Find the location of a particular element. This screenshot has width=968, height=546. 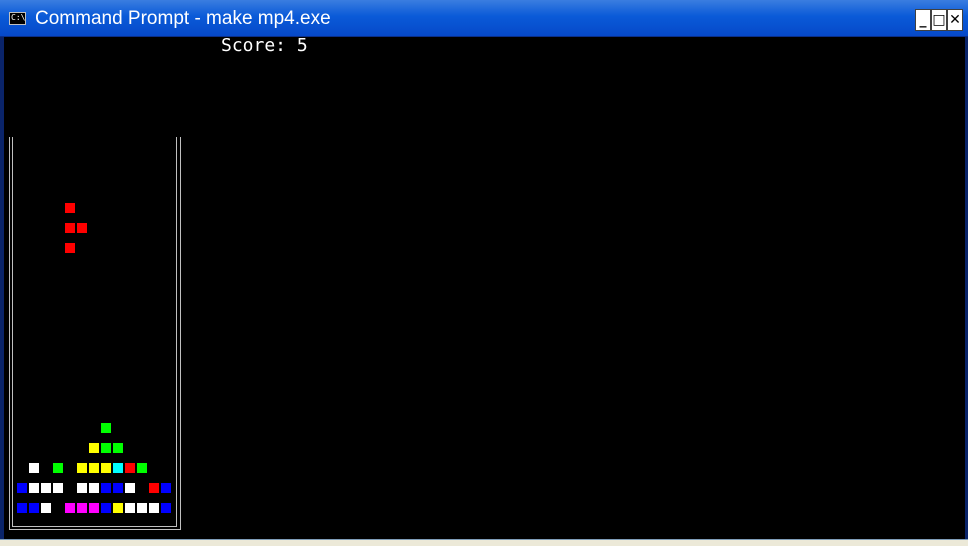

well-wall-left-inner is located at coordinates (12, 332).